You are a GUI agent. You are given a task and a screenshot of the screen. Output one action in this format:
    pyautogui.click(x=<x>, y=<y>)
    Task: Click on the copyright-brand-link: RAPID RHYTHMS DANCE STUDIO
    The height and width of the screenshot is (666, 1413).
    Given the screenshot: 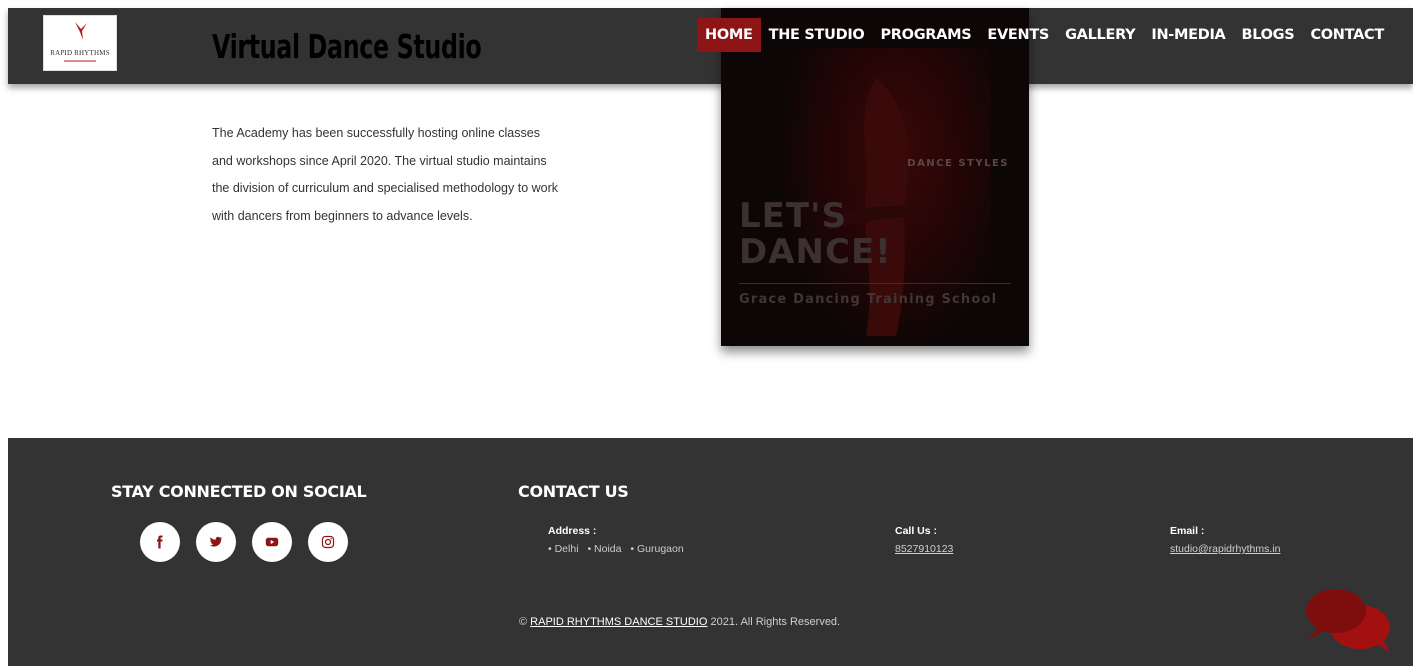 What is the action you would take?
    pyautogui.click(x=618, y=622)
    